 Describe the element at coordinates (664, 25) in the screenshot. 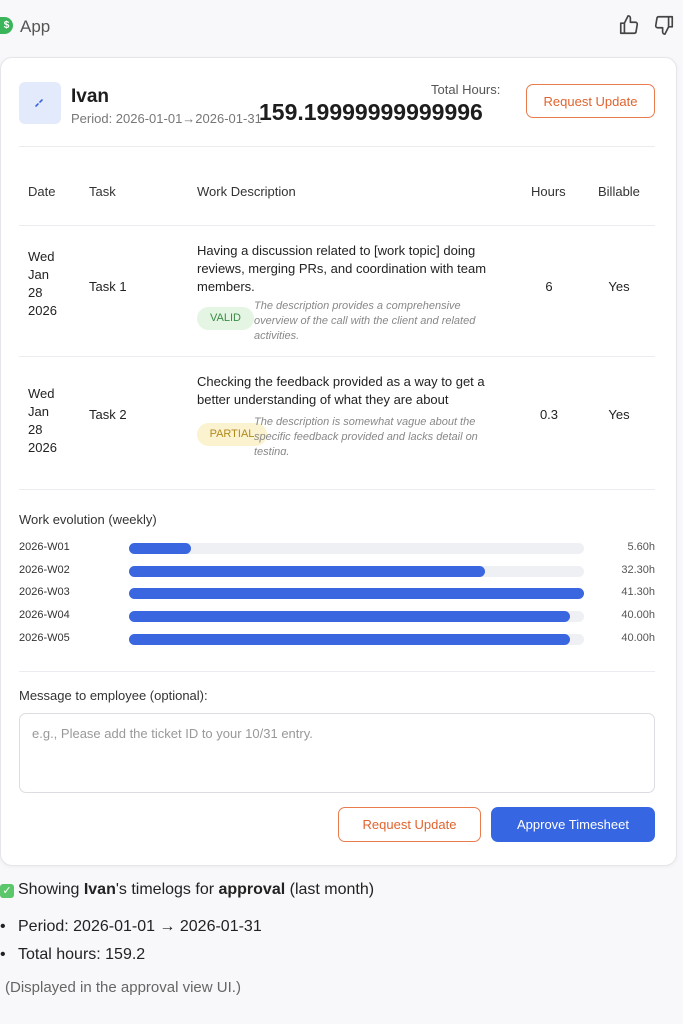

I see `thumbs-down-icon` at that location.